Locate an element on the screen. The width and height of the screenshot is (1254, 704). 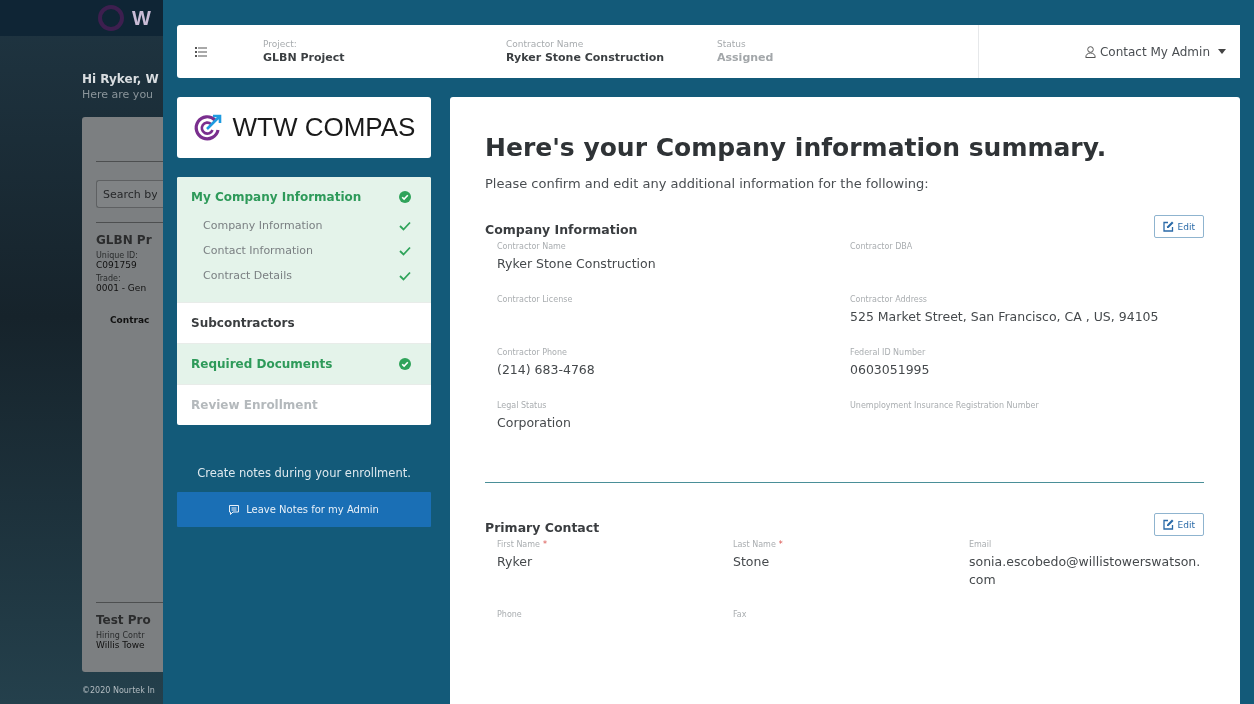
field-label: Federal ID Number is located at coordinates (888, 352).